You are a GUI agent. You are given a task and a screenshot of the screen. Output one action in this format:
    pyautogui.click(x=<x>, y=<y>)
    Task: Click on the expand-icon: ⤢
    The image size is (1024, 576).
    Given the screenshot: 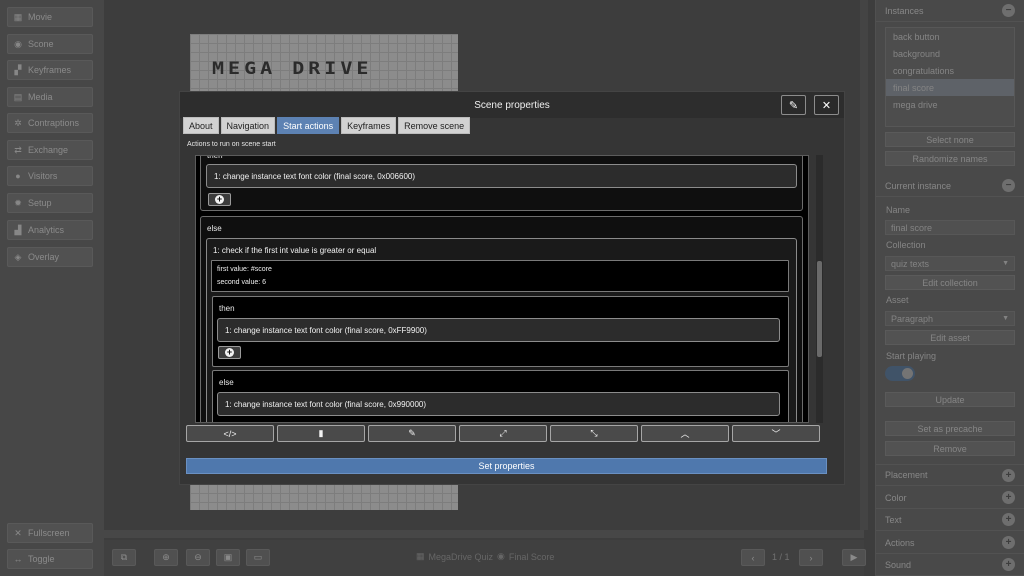 What is the action you would take?
    pyautogui.click(x=503, y=433)
    